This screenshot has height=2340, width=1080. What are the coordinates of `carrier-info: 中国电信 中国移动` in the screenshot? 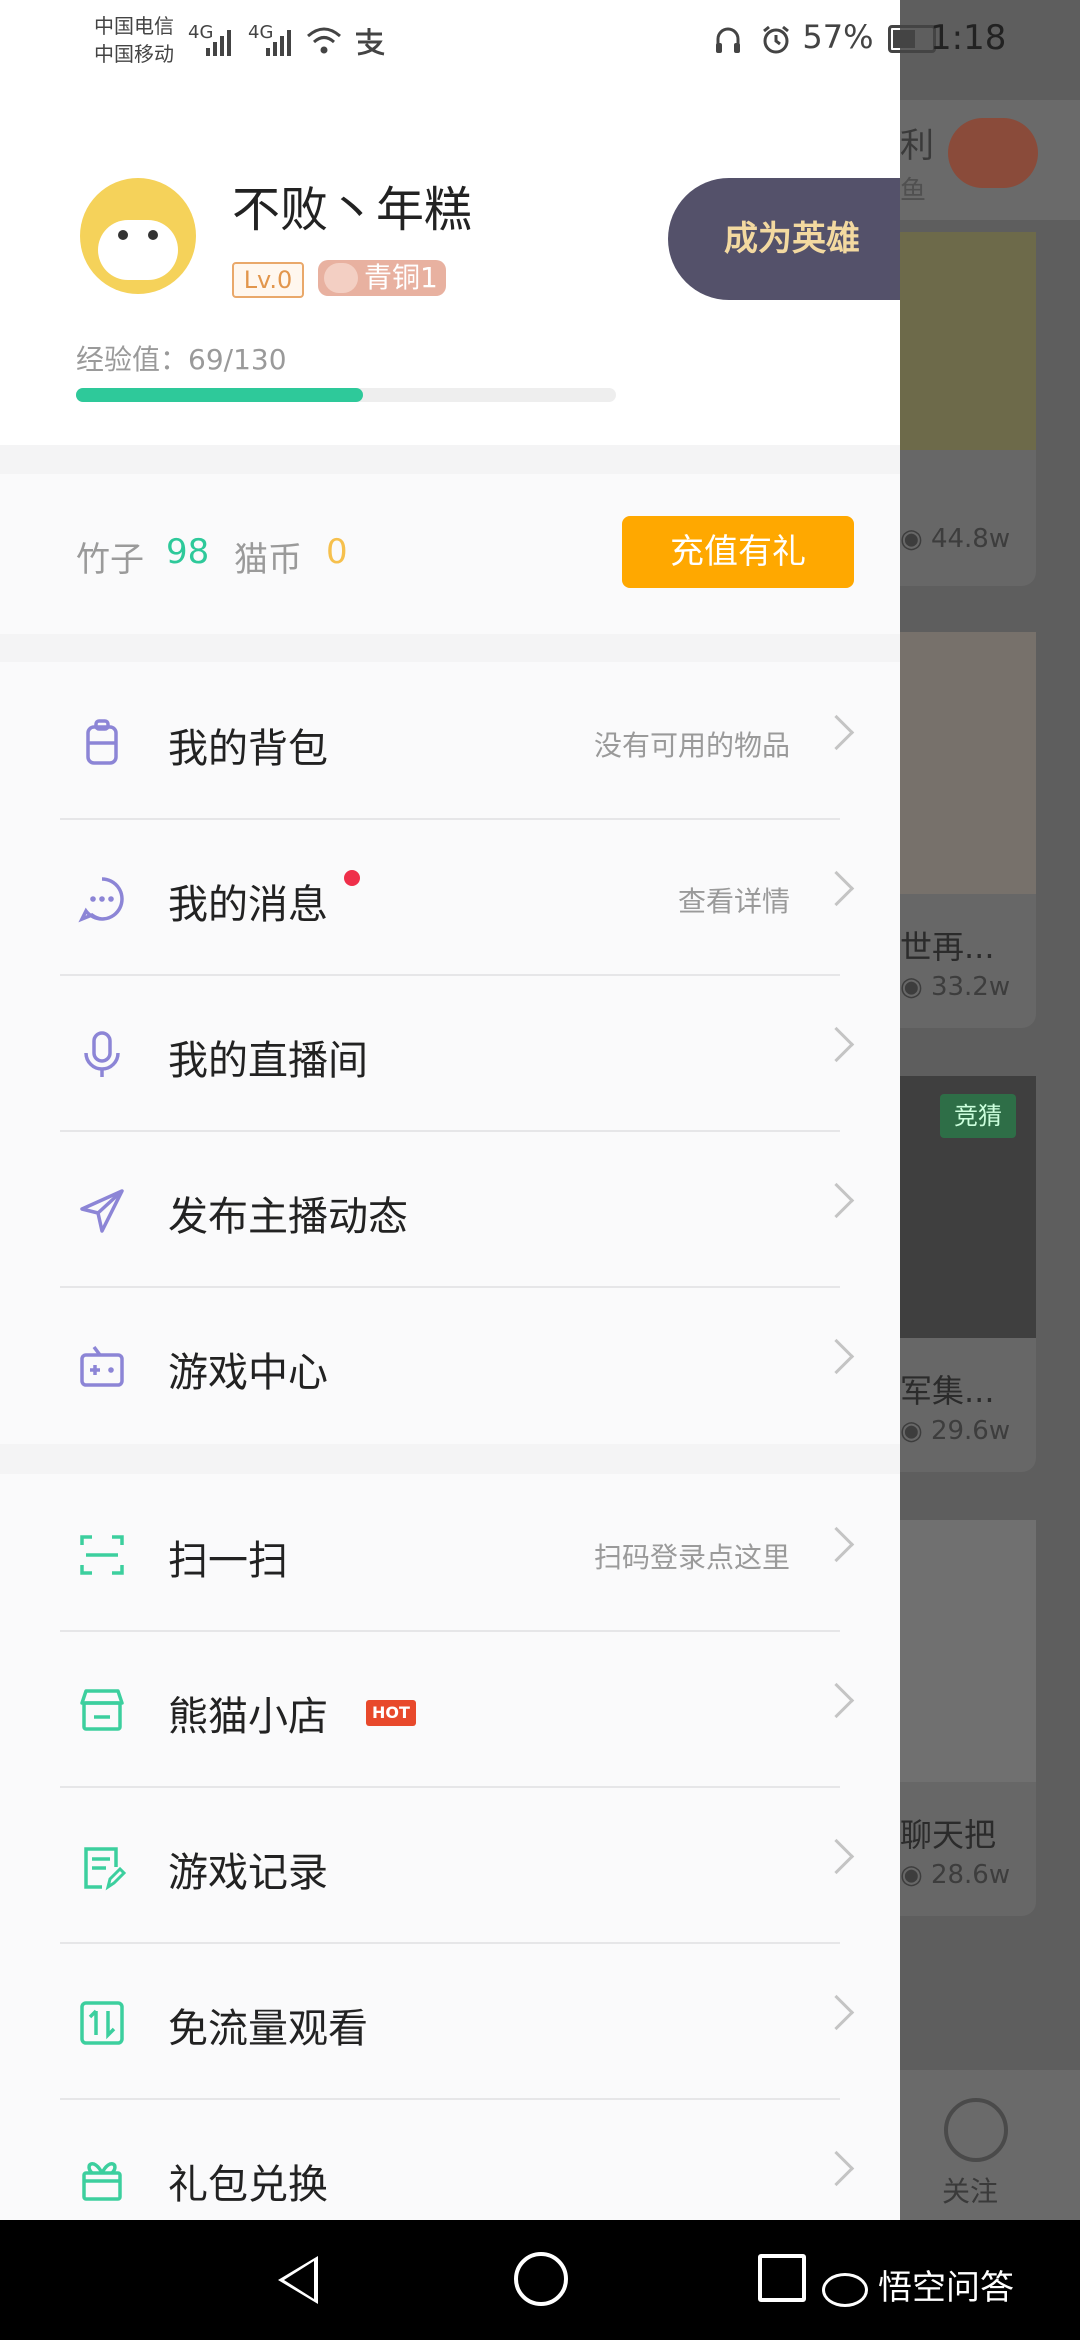 It's located at (134, 40).